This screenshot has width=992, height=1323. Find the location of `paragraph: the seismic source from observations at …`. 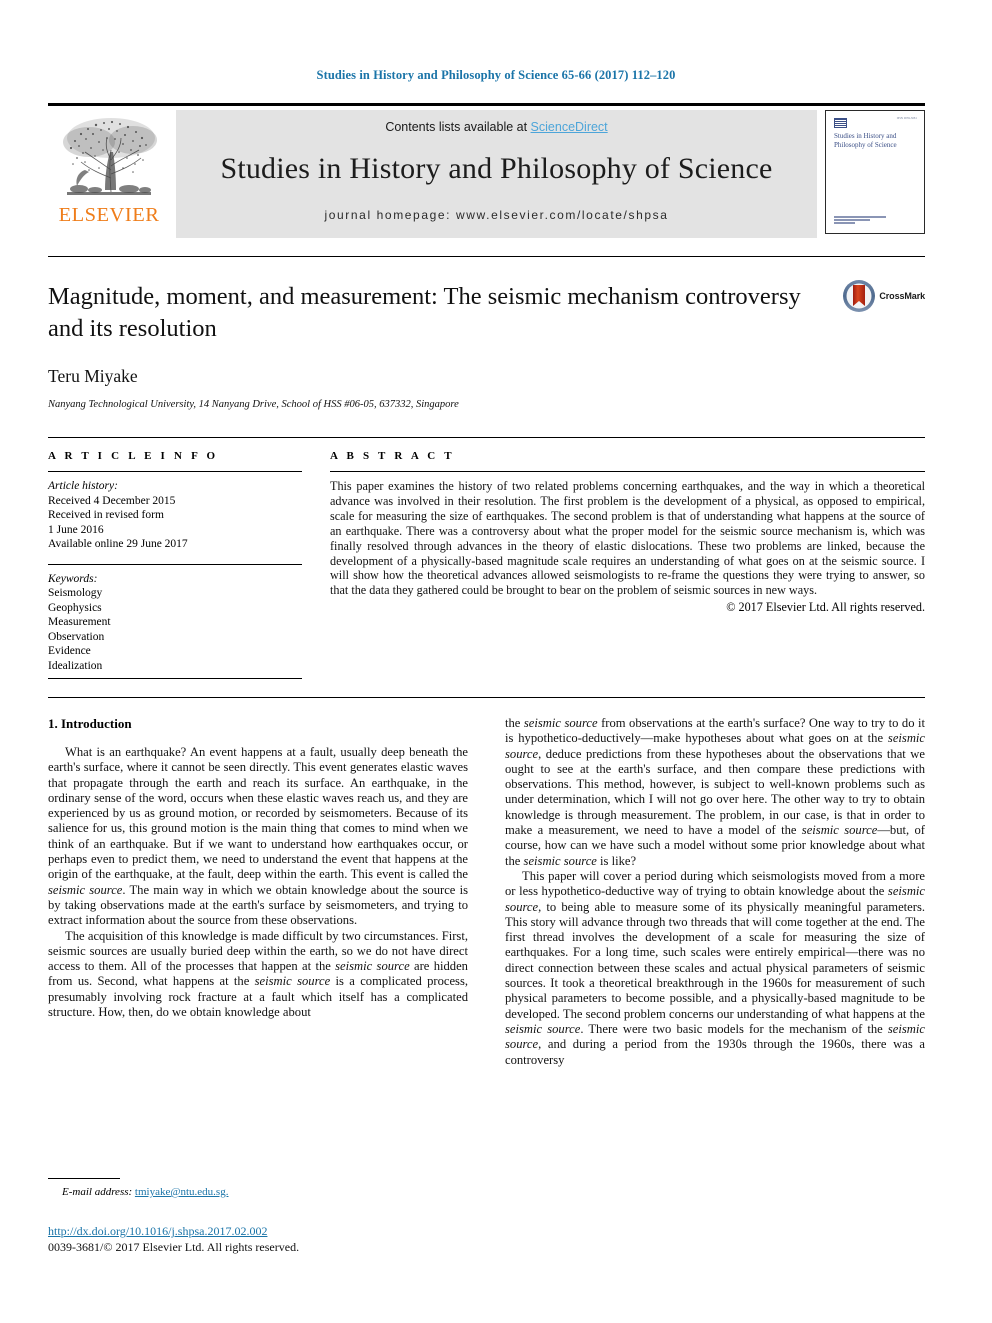

paragraph: the seismic source from observations at … is located at coordinates (715, 792).